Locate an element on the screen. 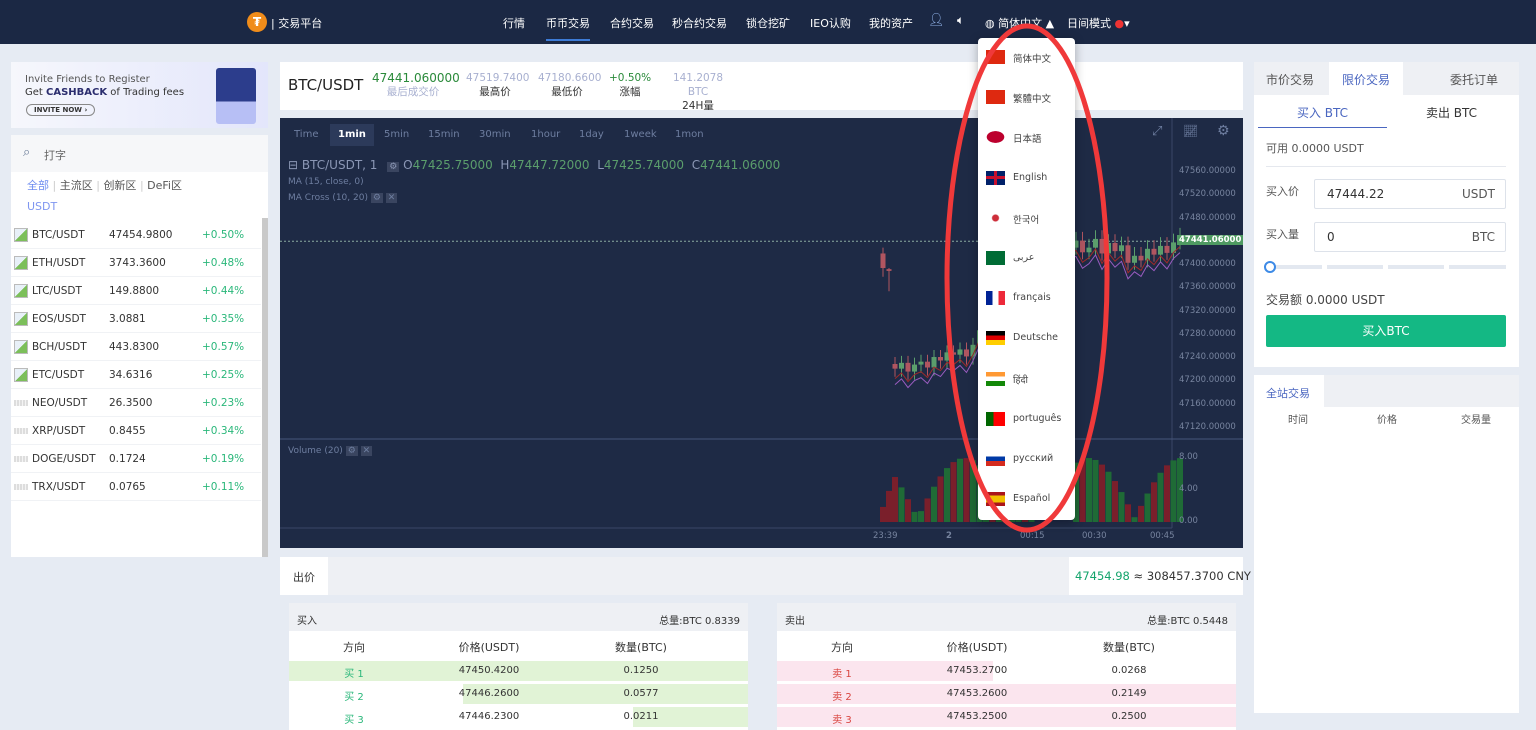 This screenshot has width=1536, height=730. tab-usdt: USDT is located at coordinates (42, 206).